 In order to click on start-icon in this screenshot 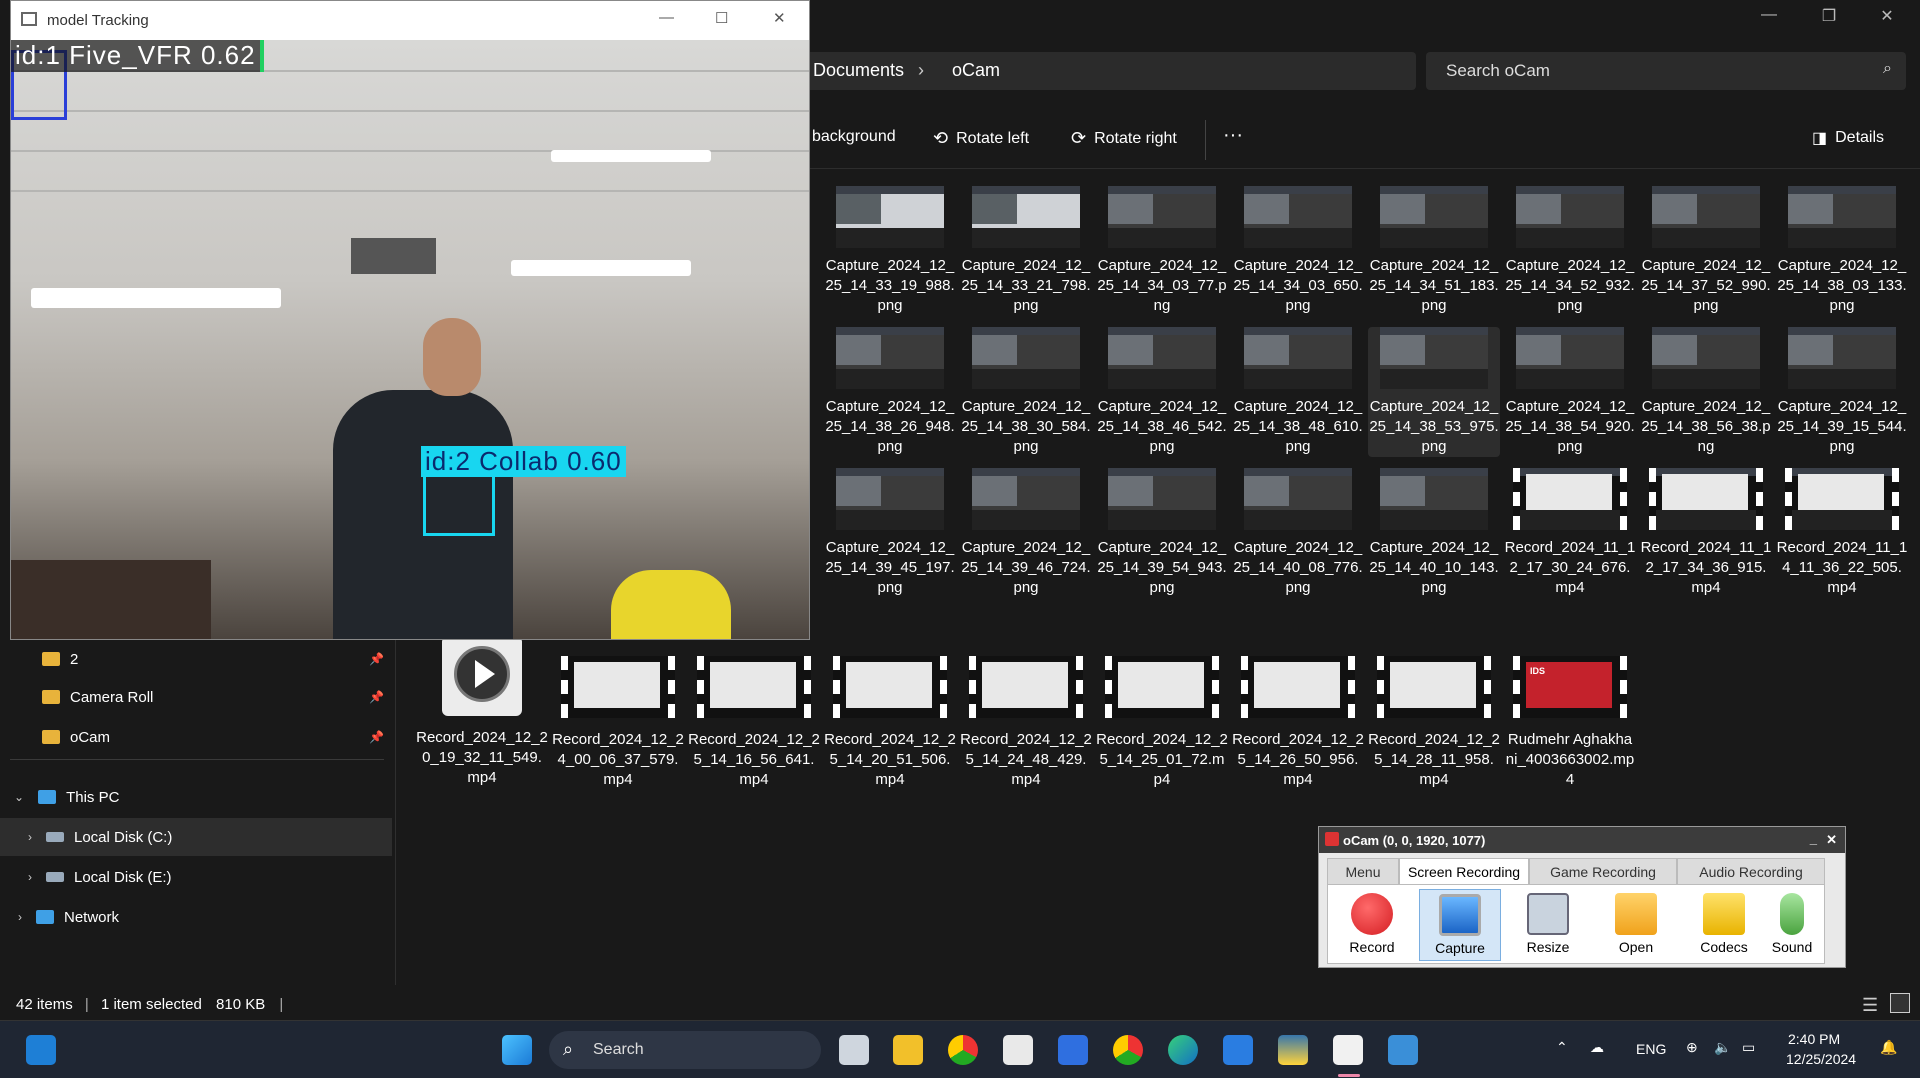, I will do `click(517, 1050)`.